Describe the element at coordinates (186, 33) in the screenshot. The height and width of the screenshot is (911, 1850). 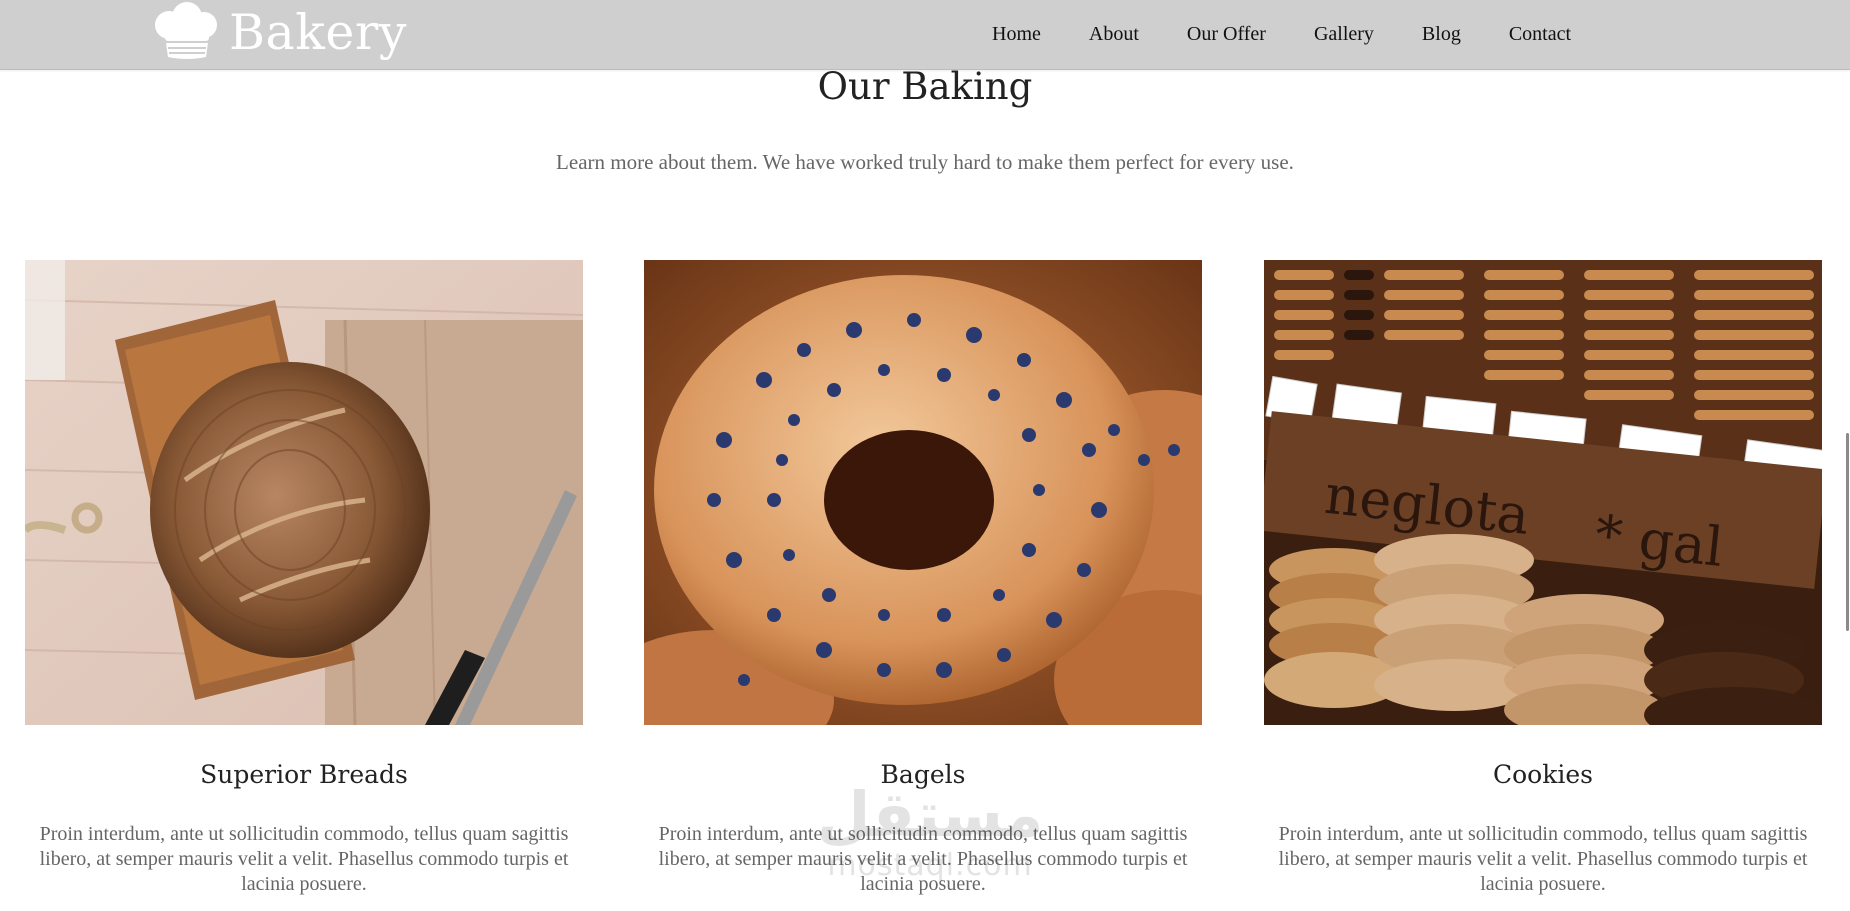
I see `chef-hat-icon` at that location.